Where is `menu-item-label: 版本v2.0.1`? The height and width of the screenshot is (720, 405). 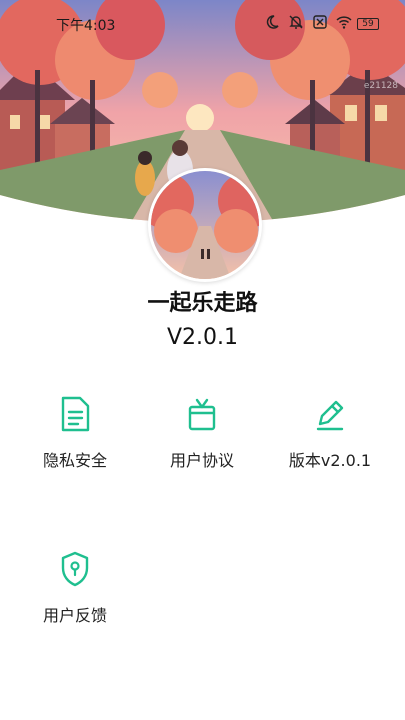 menu-item-label: 版本v2.0.1 is located at coordinates (330, 460).